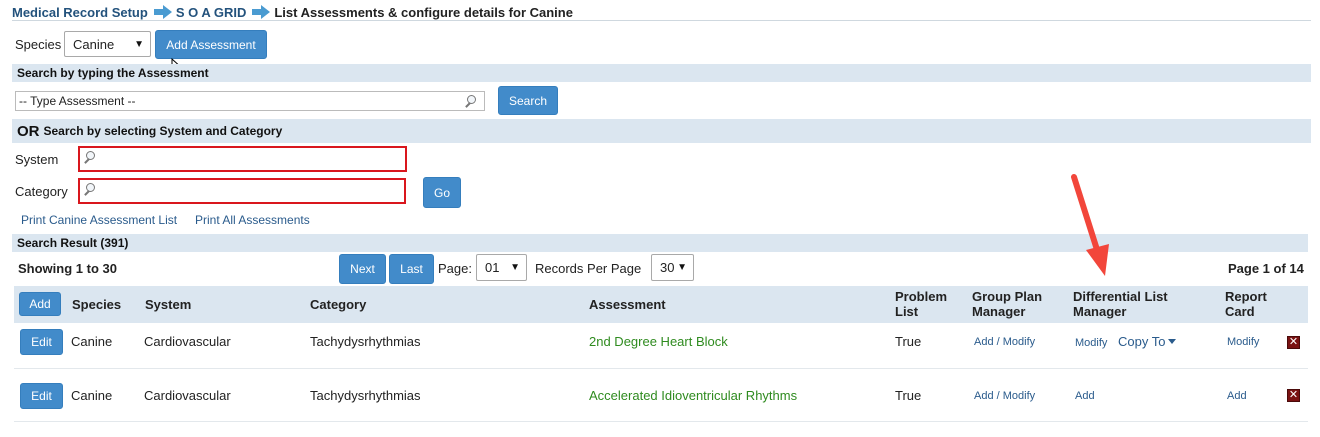 This screenshot has width=1320, height=437. What do you see at coordinates (661, 20) in the screenshot?
I see `divider` at bounding box center [661, 20].